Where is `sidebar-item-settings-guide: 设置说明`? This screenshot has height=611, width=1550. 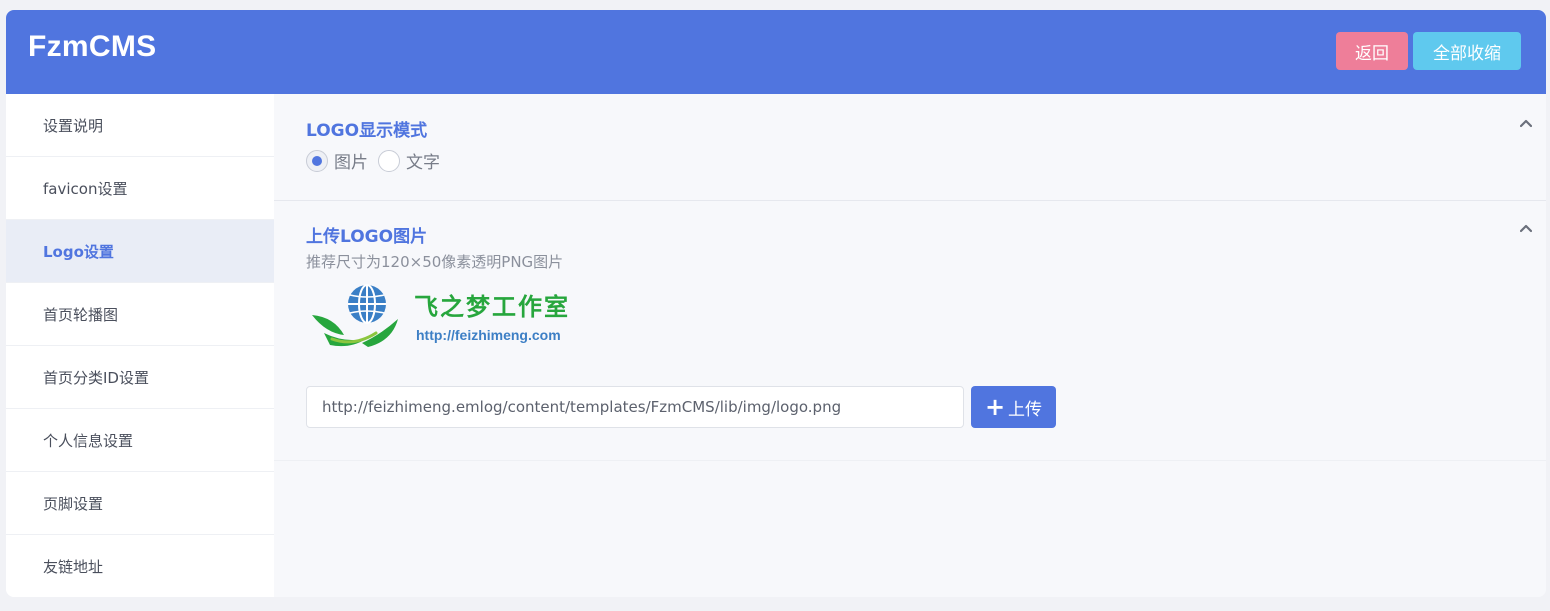 sidebar-item-settings-guide: 设置说明 is located at coordinates (140, 125).